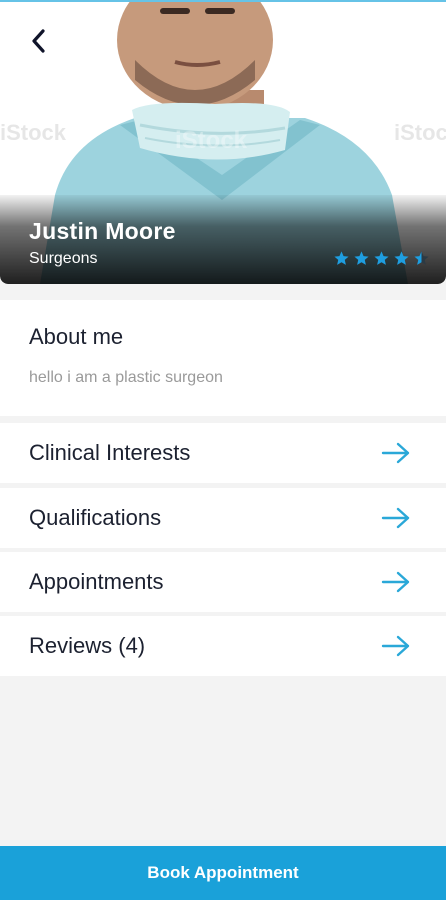 Image resolution: width=446 pixels, height=900 pixels. I want to click on doctor-specialty: Surgeons, so click(63, 258).